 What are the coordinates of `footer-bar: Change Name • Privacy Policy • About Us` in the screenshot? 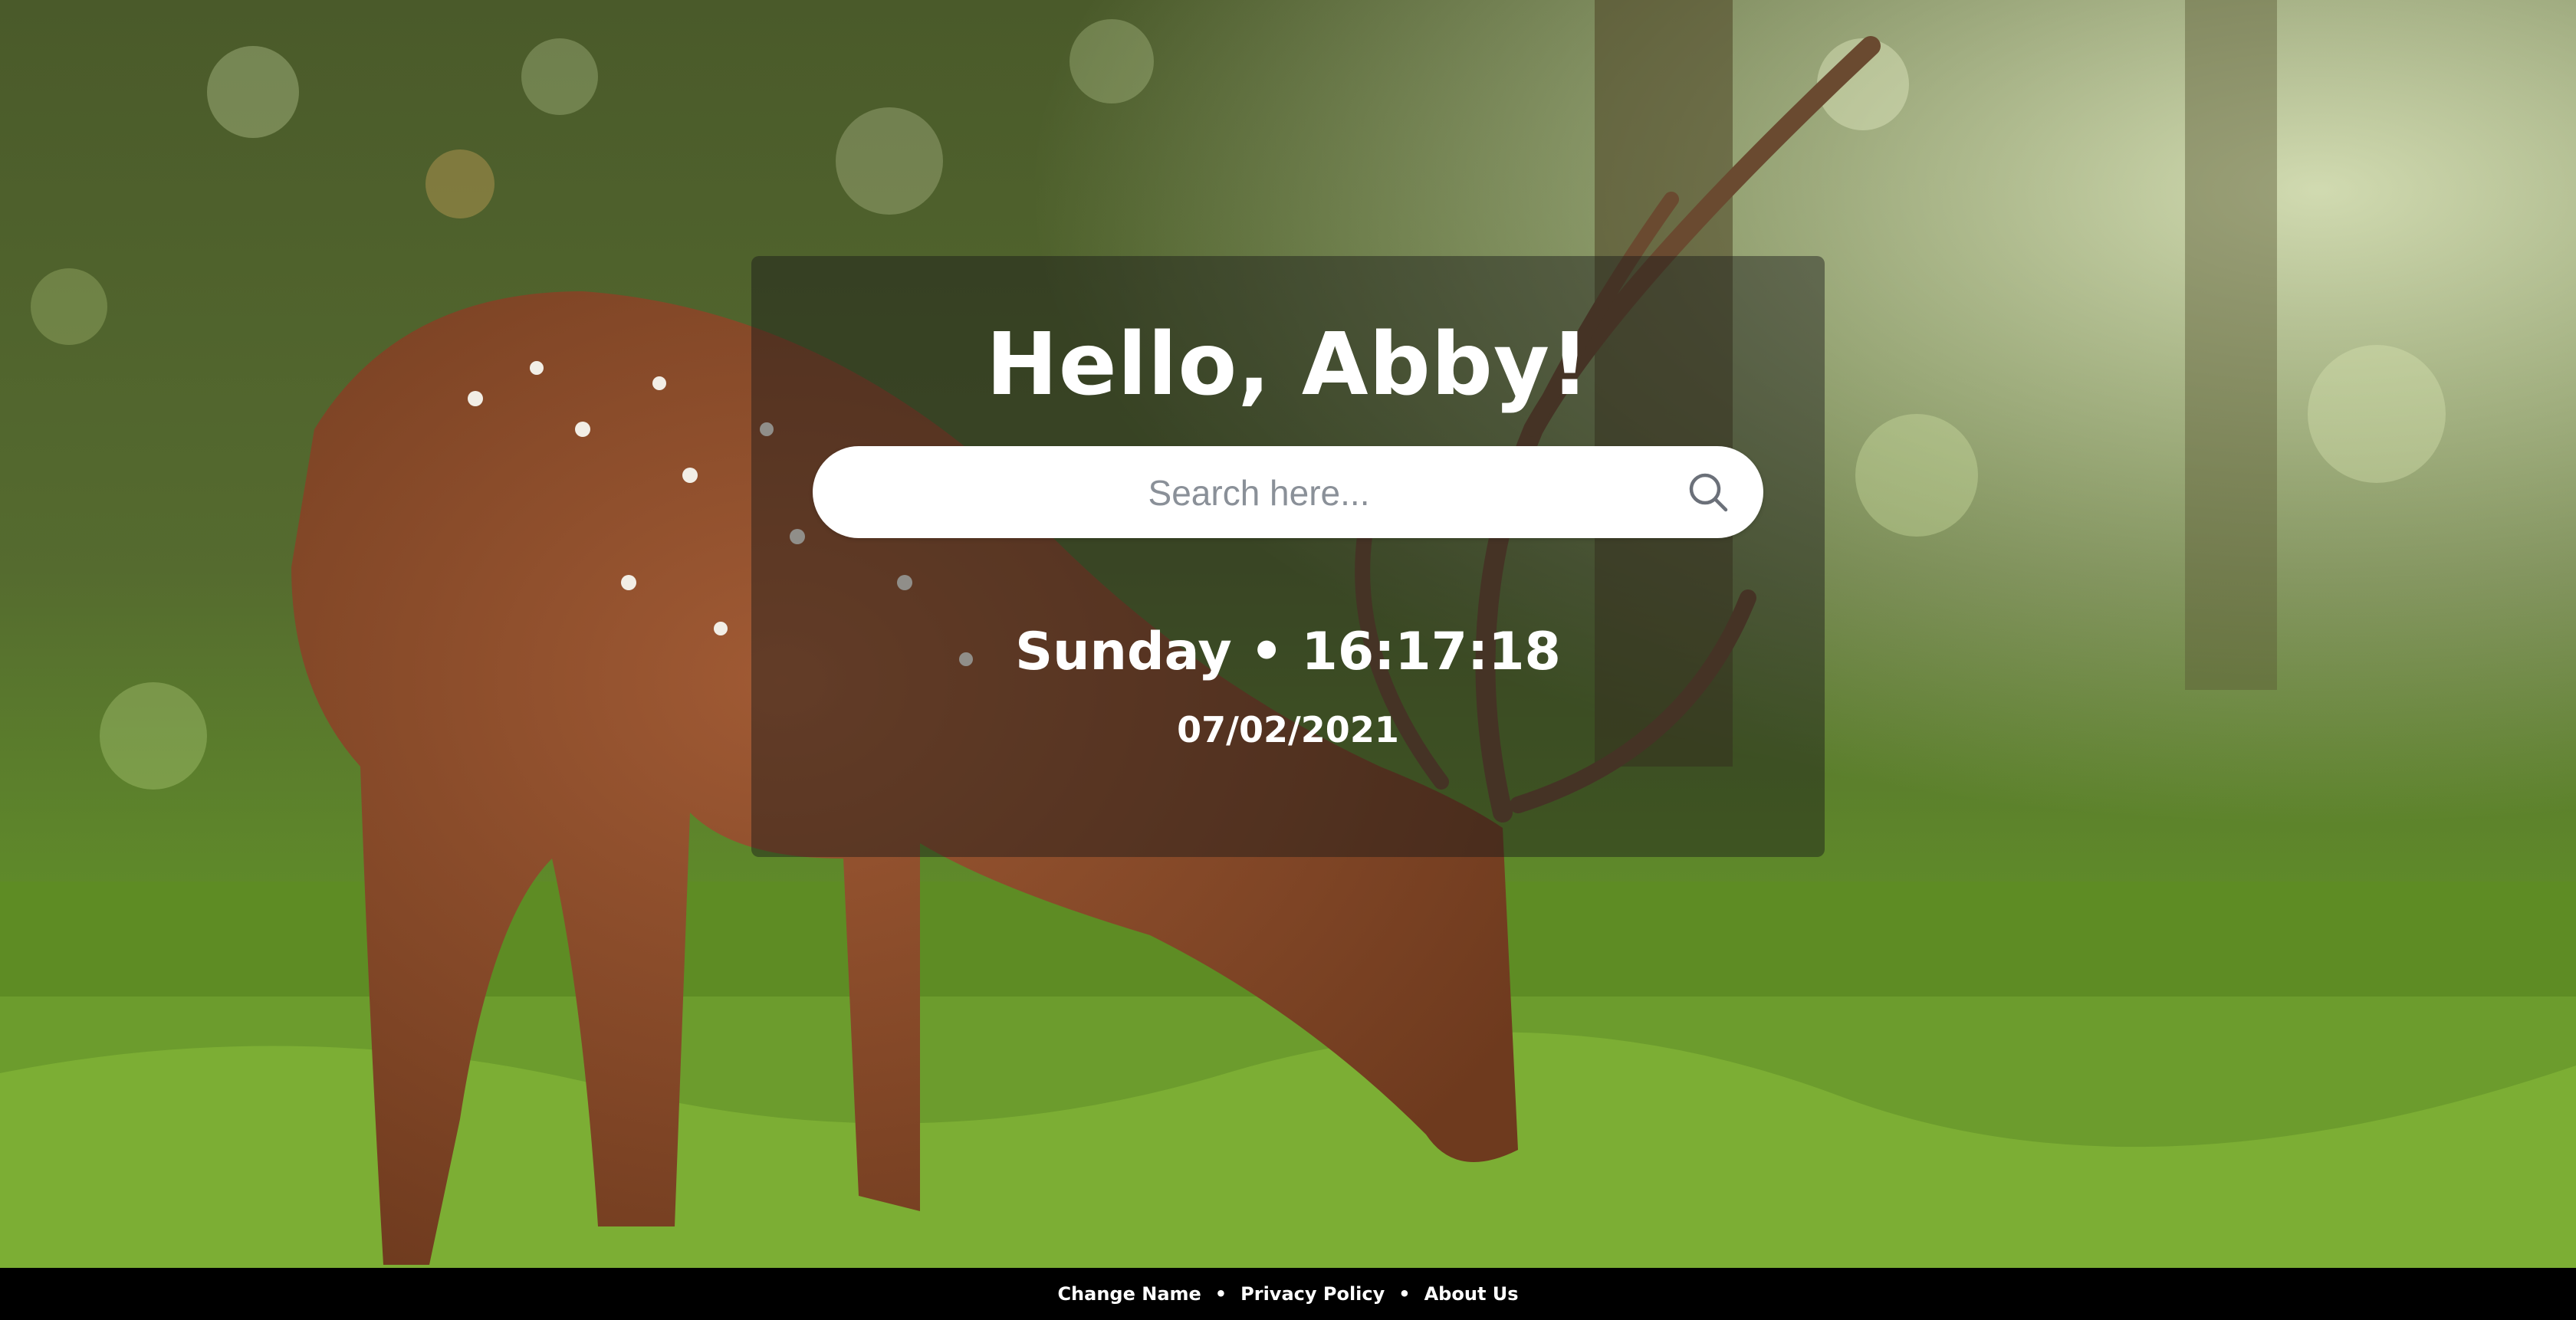 It's located at (1288, 1294).